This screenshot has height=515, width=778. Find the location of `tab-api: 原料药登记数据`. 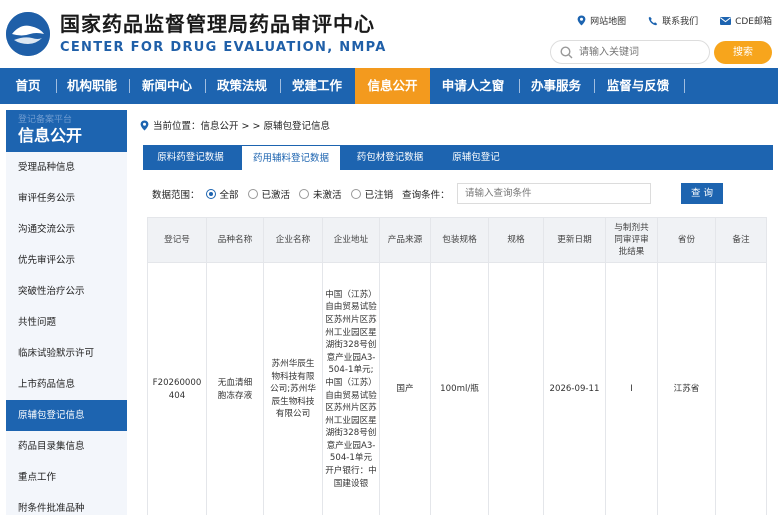

tab-api: 原料药登记数据 is located at coordinates (190, 157).